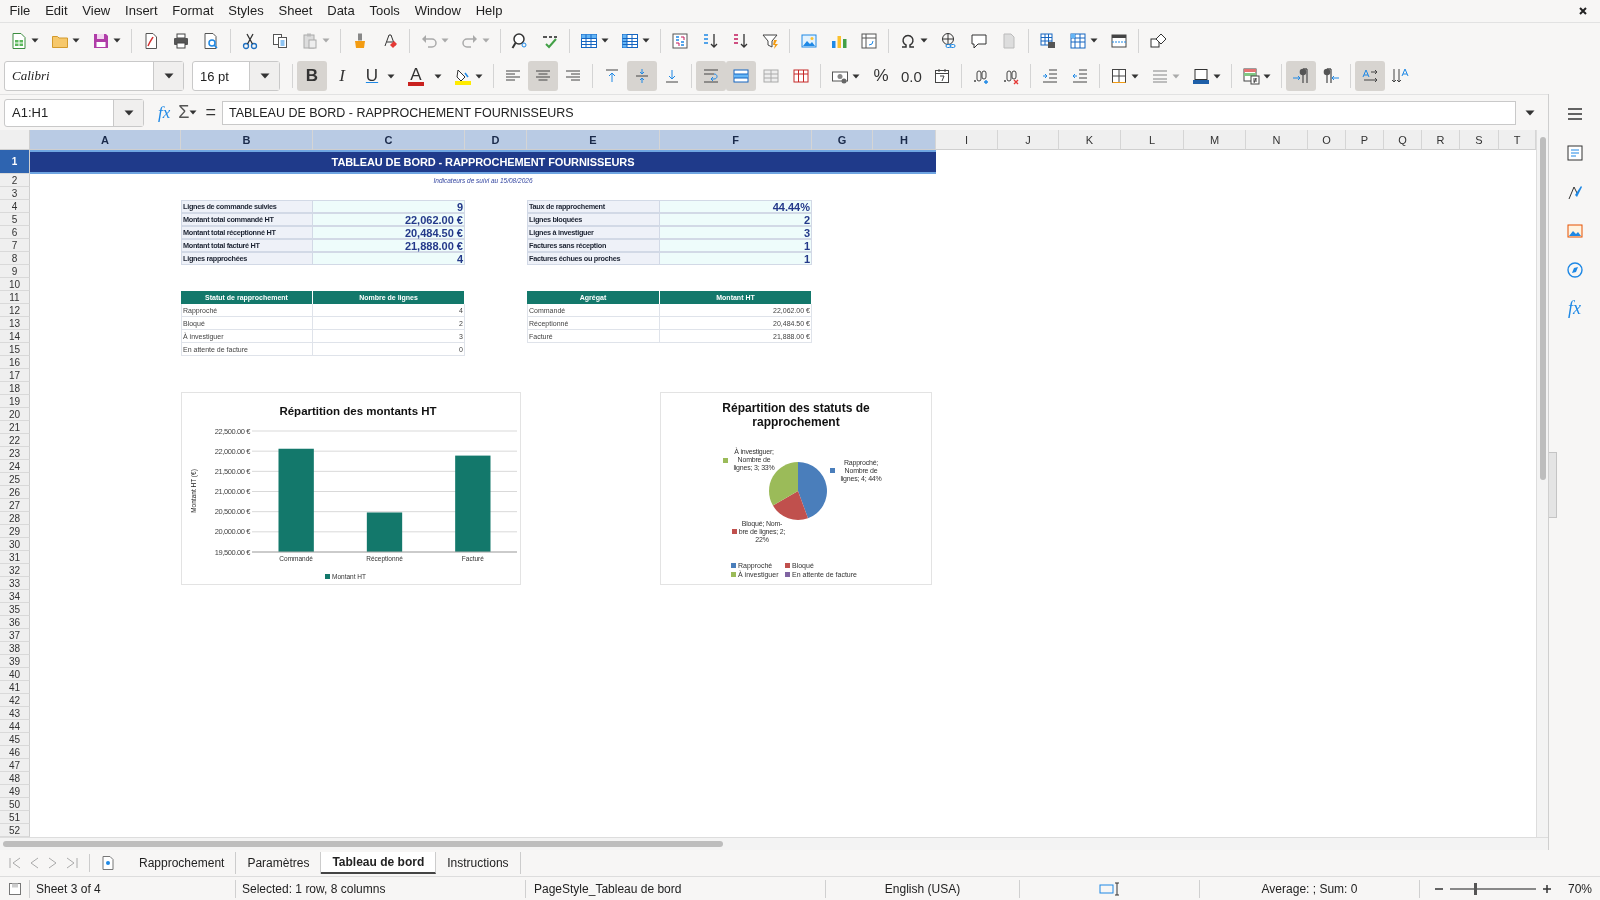 Image resolution: width=1600 pixels, height=900 pixels. I want to click on column-header: P, so click(1365, 140).